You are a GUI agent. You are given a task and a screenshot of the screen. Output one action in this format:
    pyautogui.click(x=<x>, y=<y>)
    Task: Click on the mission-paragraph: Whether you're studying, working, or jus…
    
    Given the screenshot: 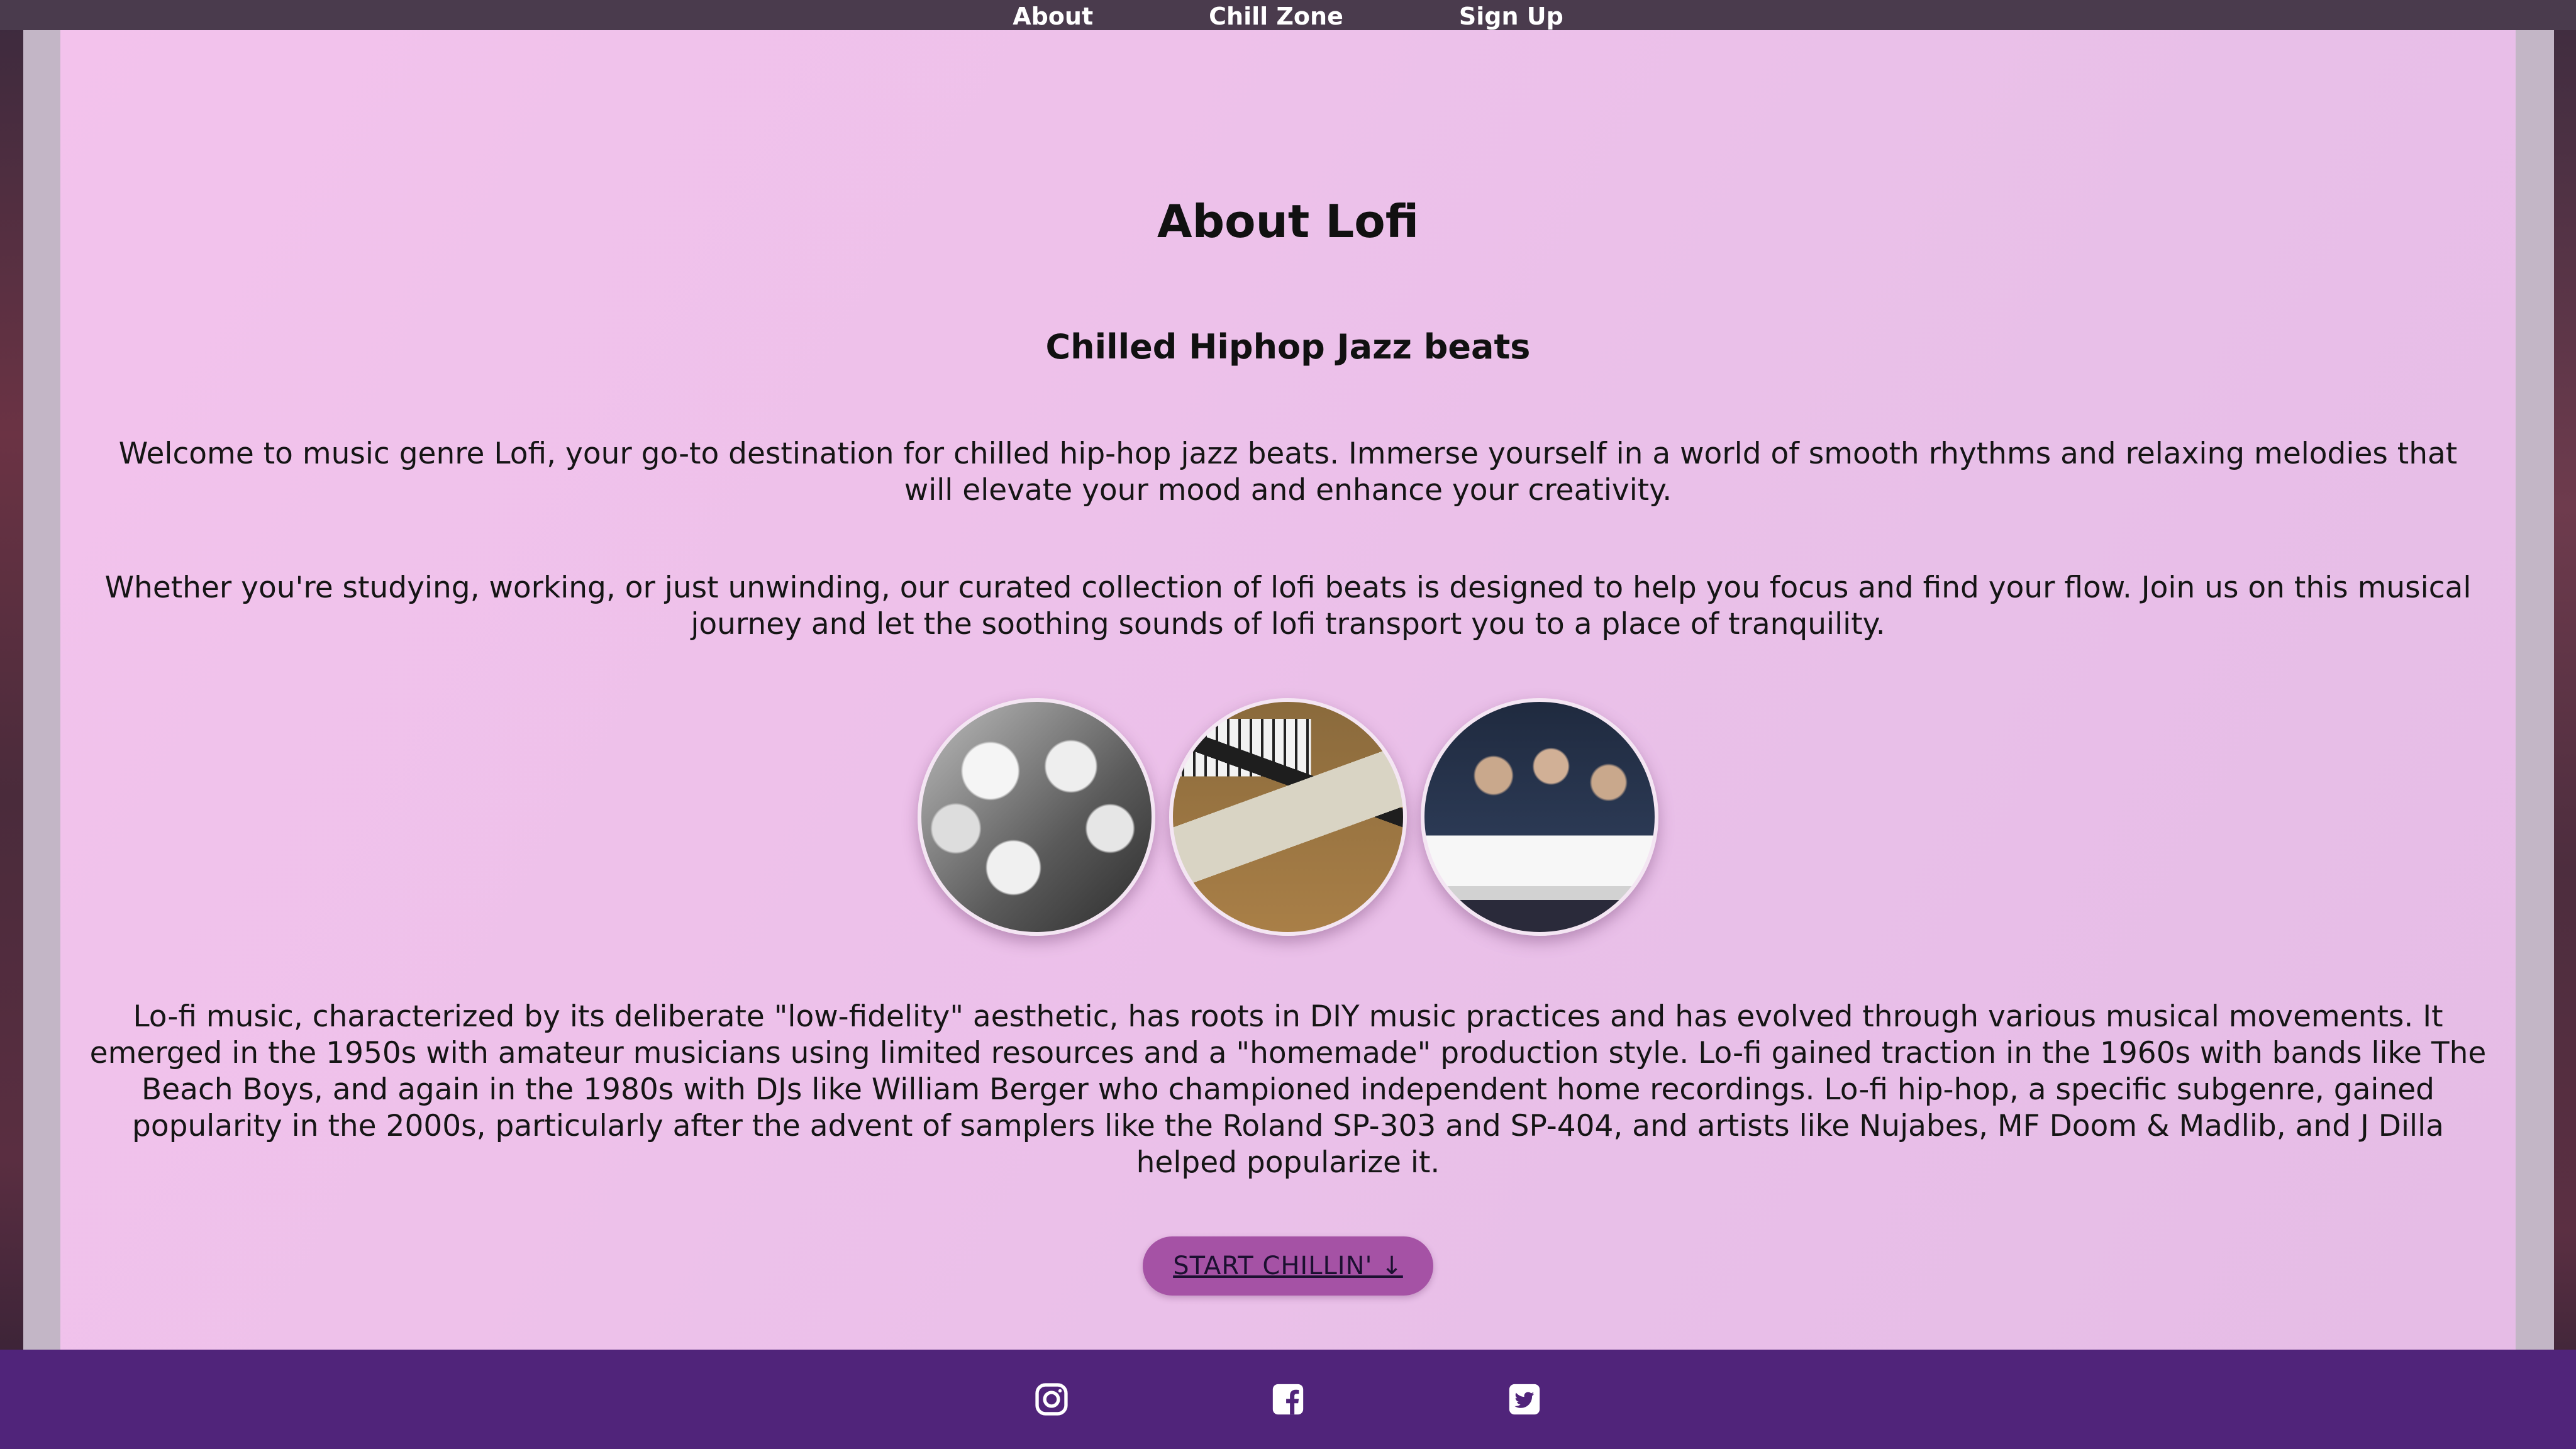 What is the action you would take?
    pyautogui.click(x=1288, y=605)
    